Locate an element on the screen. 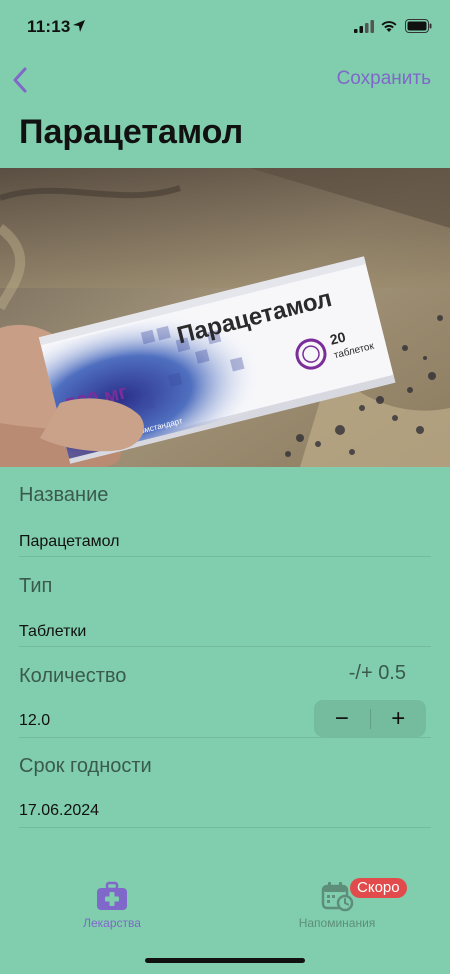  expiry-label: Срок годности is located at coordinates (85, 766).